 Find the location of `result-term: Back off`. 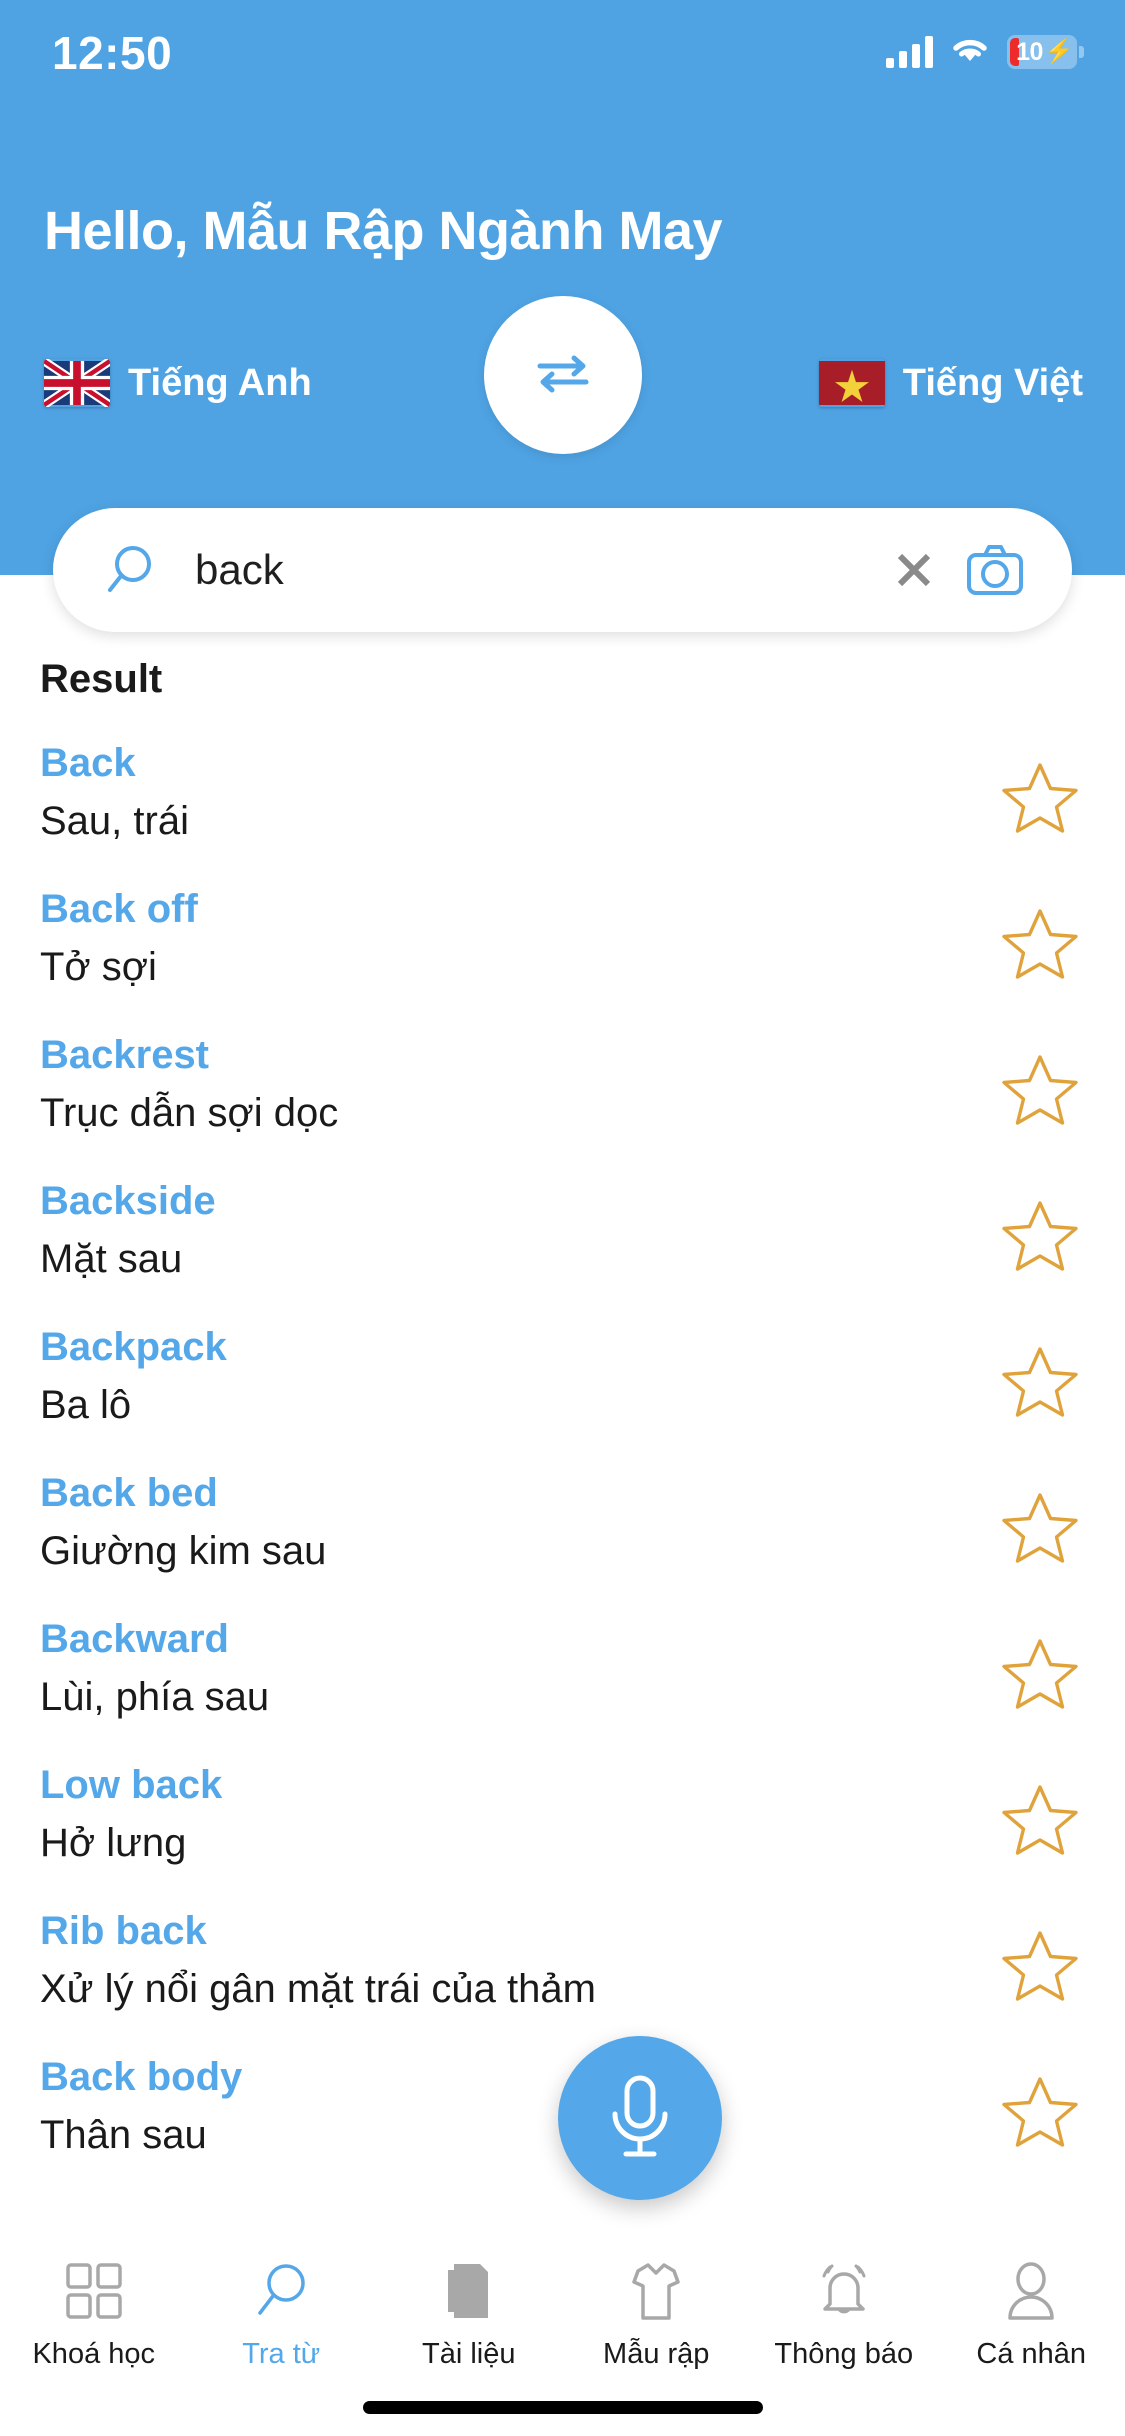

result-term: Back off is located at coordinates (119, 909).